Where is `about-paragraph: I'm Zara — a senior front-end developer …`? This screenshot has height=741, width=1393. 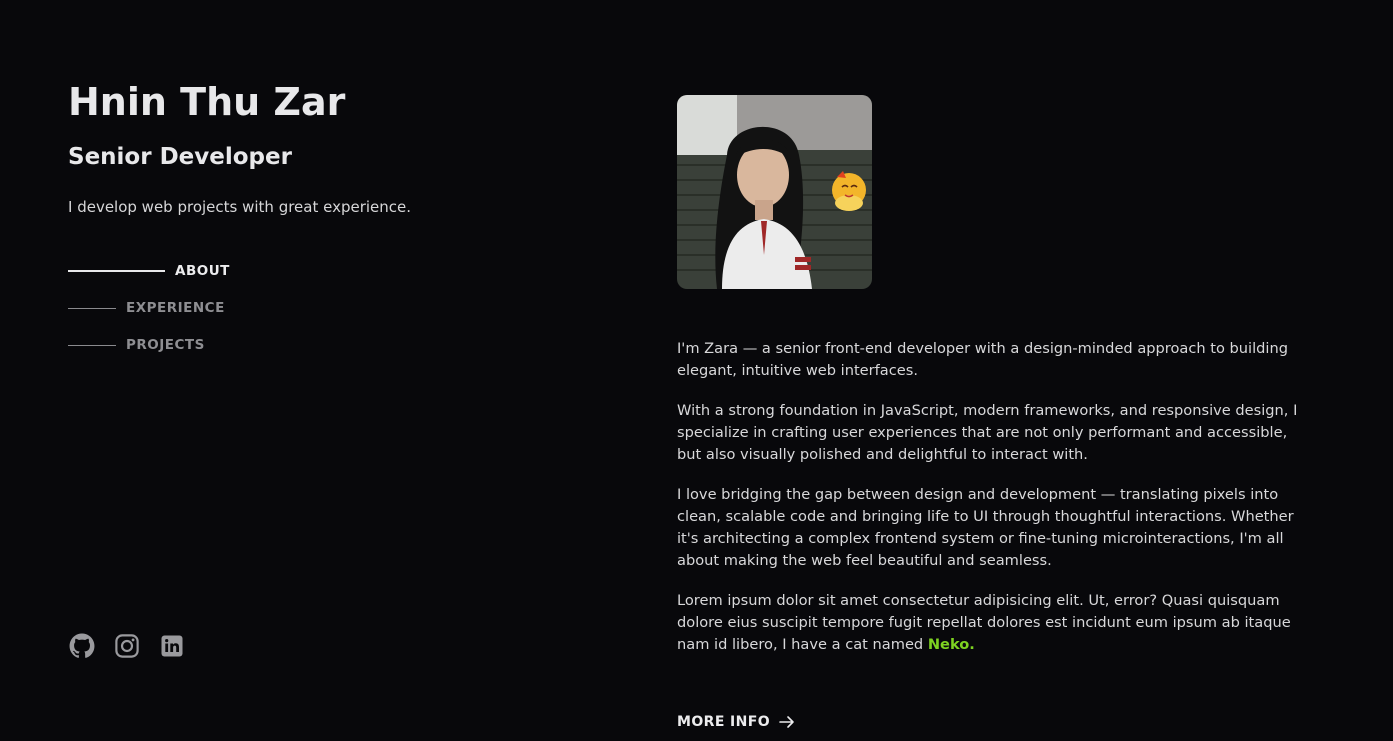
about-paragraph: I'm Zara — a senior front-end developer … is located at coordinates (982, 359).